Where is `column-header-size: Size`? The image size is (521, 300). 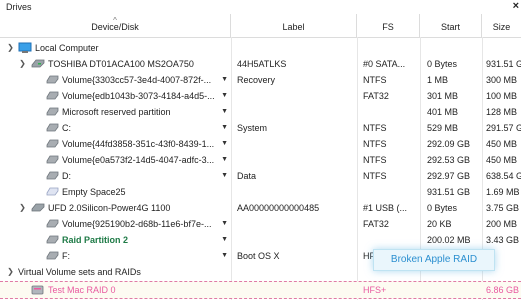
column-header-size: Size is located at coordinates (501, 25).